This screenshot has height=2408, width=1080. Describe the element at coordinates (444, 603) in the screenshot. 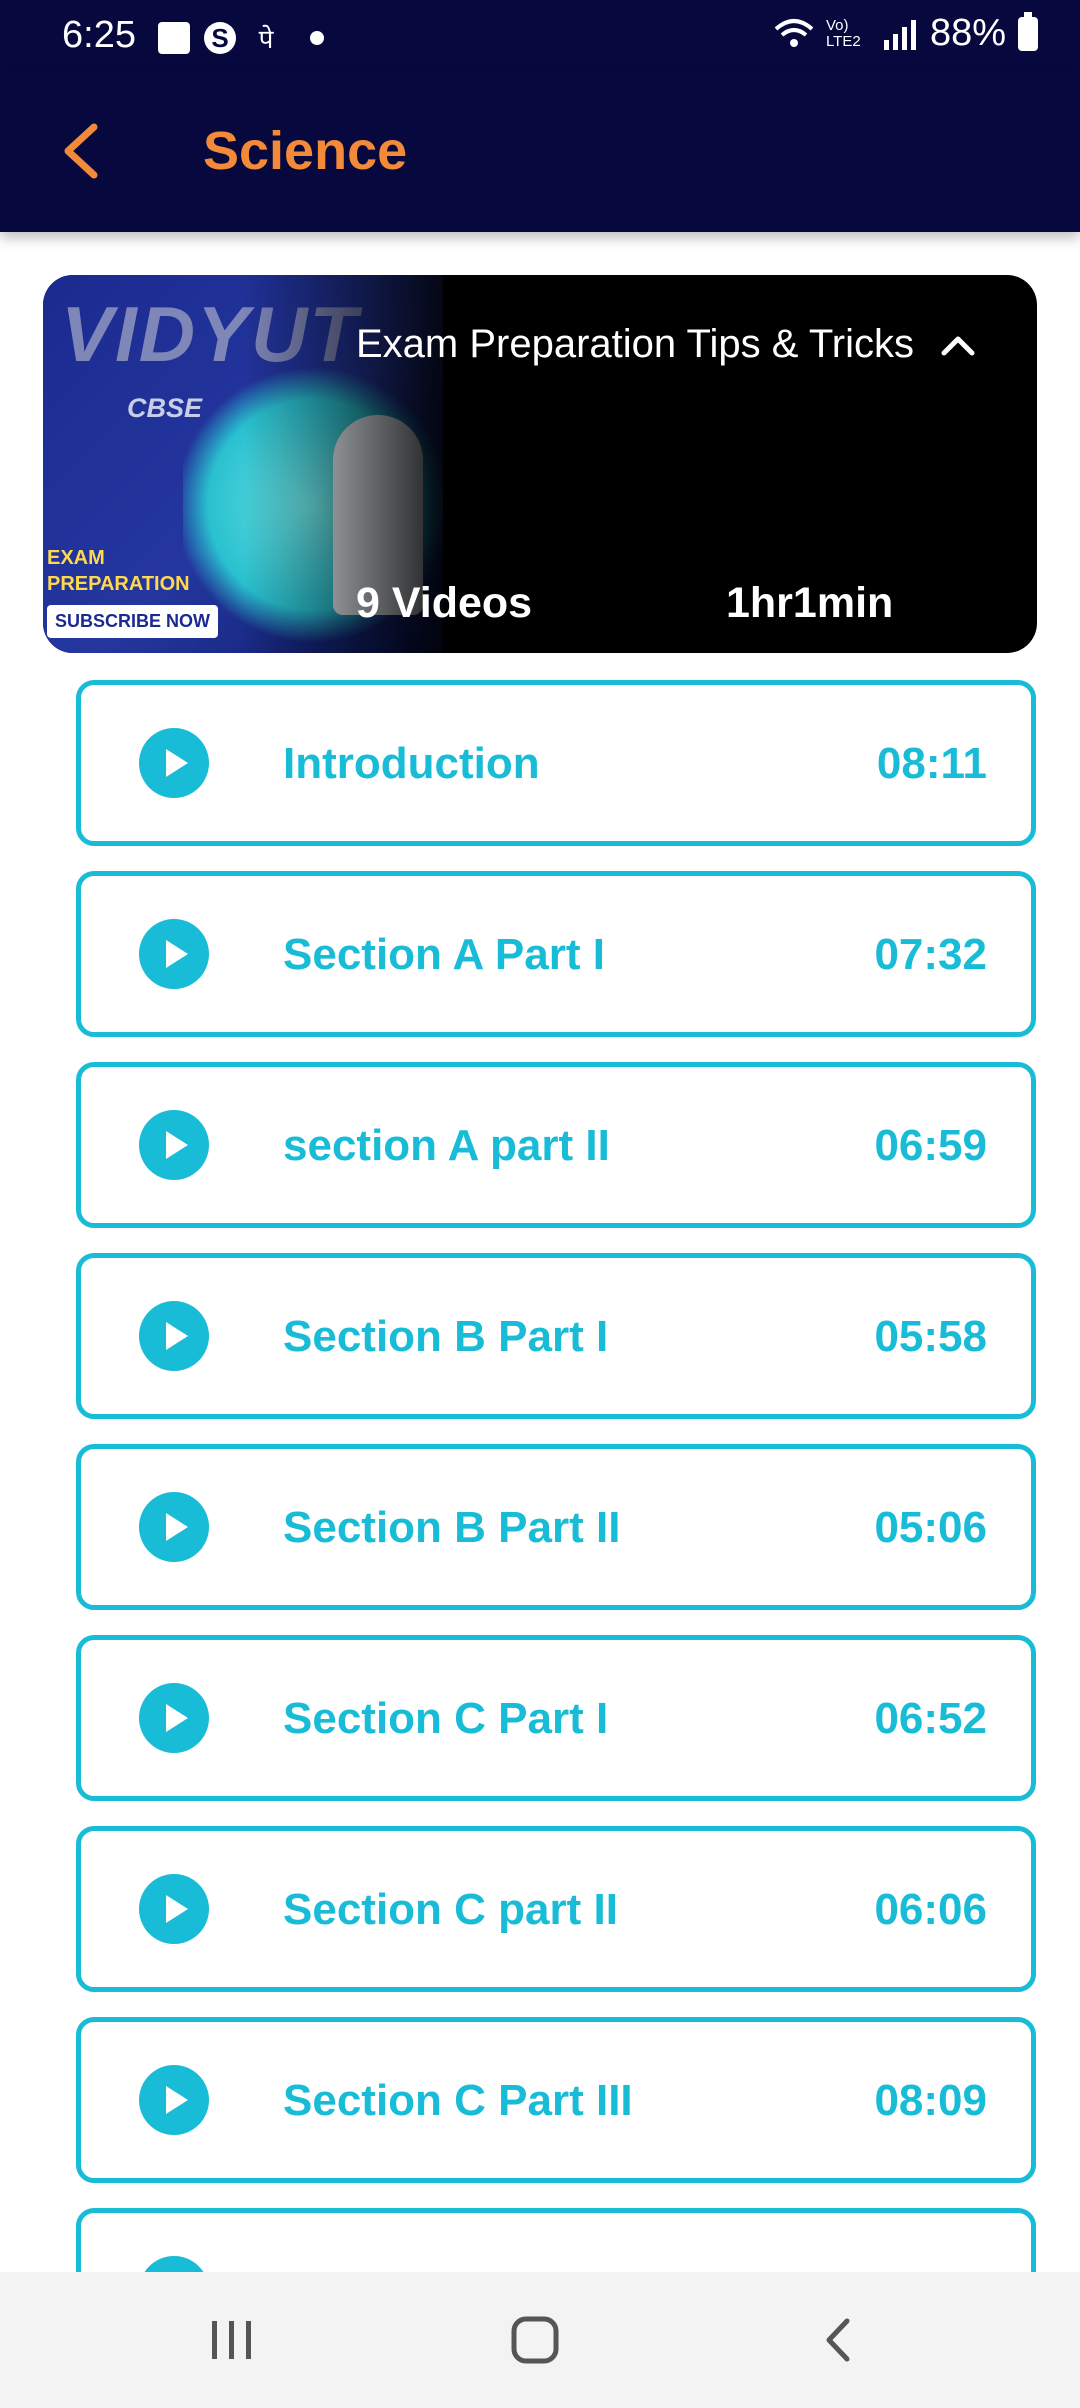

I see `video-count: 9 Videos` at that location.